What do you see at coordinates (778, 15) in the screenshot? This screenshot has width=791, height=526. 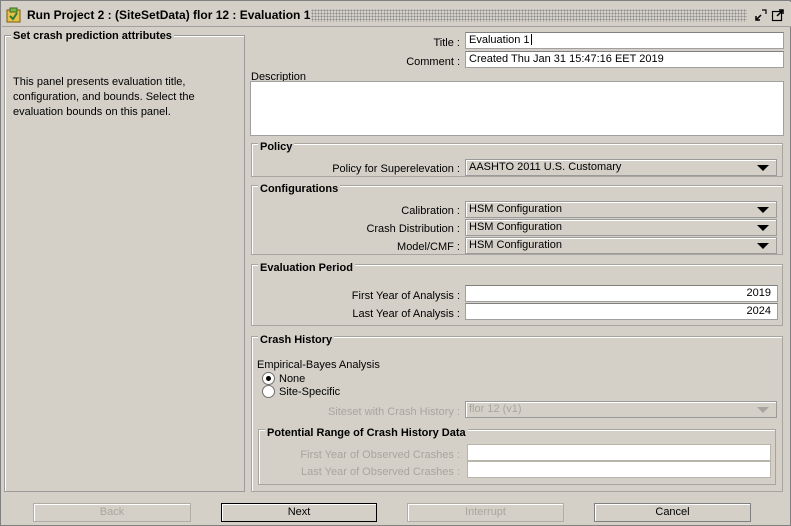 I see `maximize-icon` at bounding box center [778, 15].